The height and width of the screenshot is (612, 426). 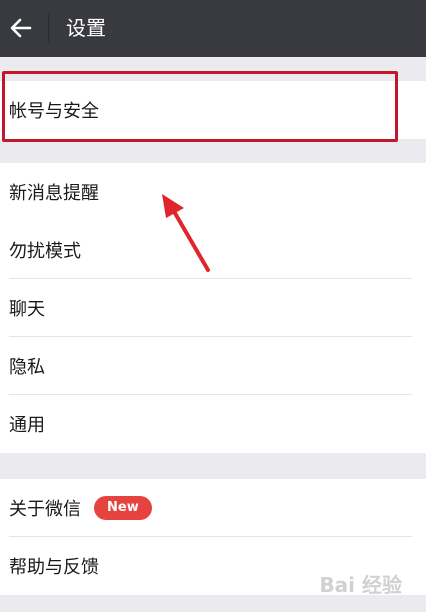 I want to click on annotation-highlight-box, so click(x=200, y=106).